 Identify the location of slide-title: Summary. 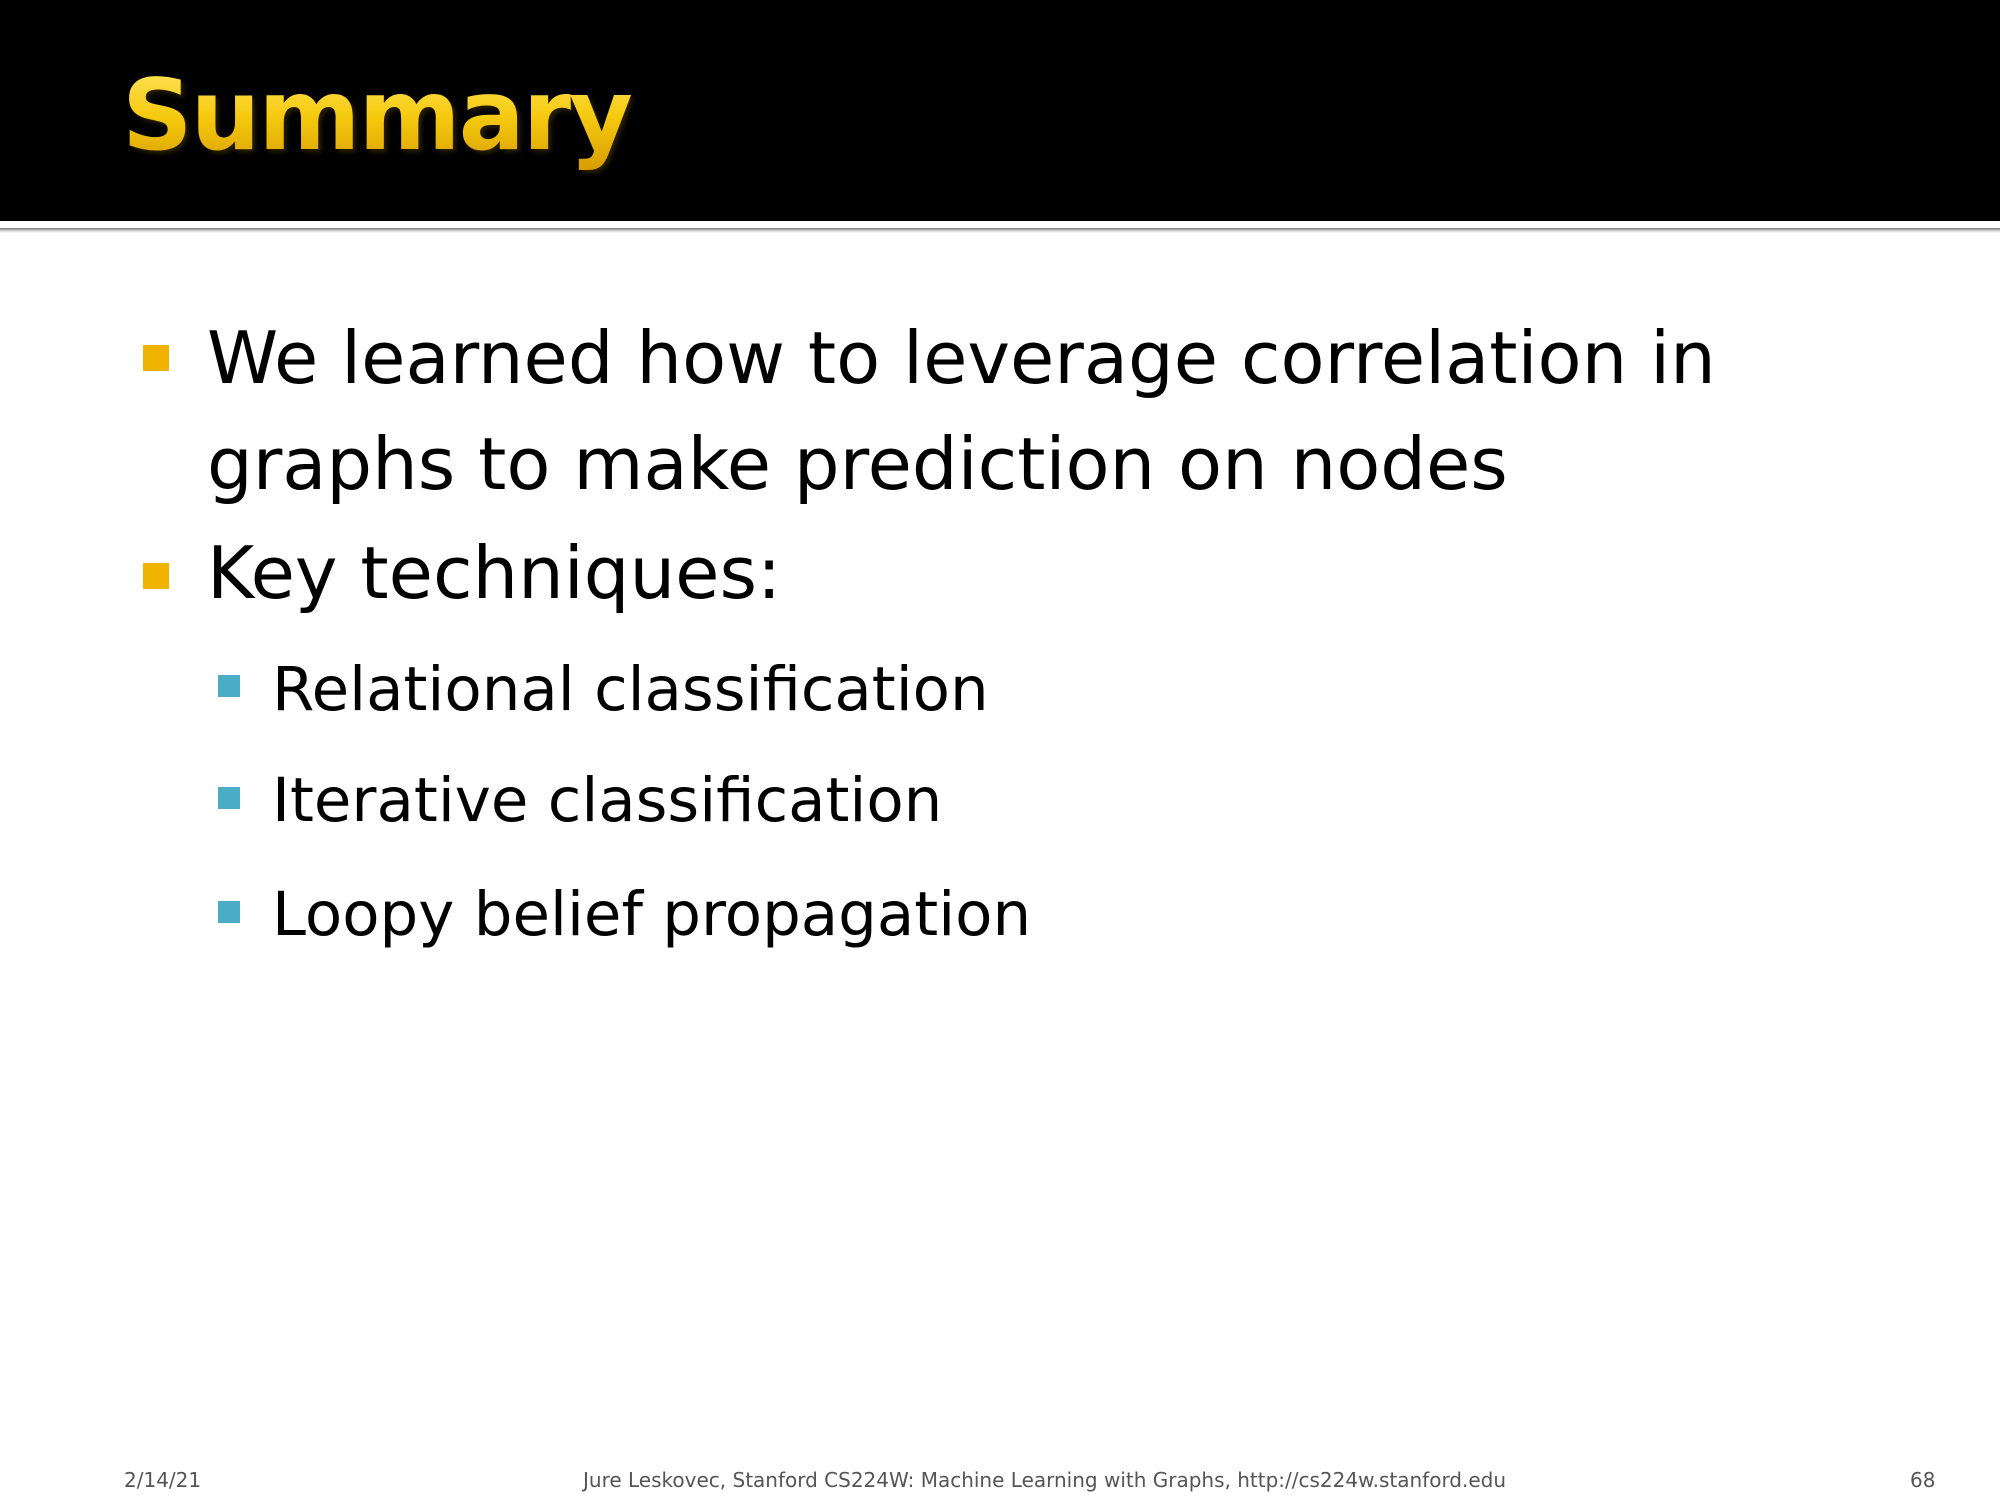
(377, 116).